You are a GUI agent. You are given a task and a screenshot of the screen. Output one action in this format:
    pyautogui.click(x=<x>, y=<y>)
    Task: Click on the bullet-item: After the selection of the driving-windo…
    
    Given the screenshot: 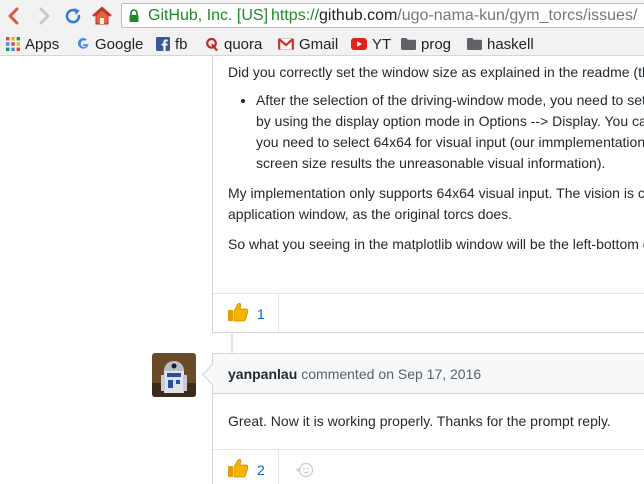 What is the action you would take?
    pyautogui.click(x=450, y=132)
    